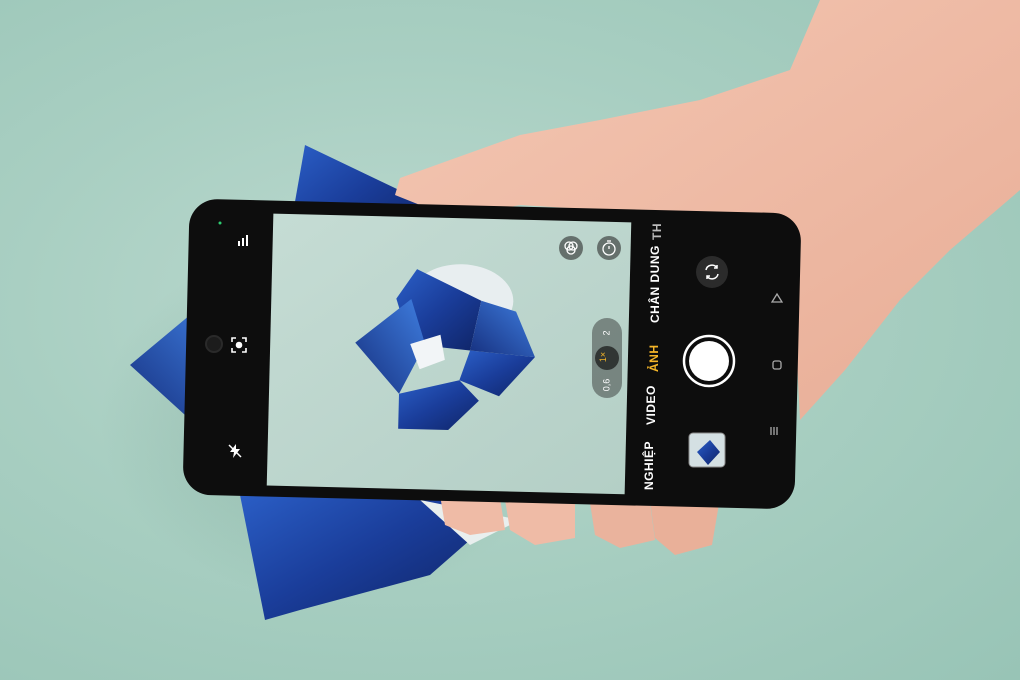 The width and height of the screenshot is (1020, 680). Describe the element at coordinates (651, 405) in the screenshot. I see `mode-video: VIDEO` at that location.